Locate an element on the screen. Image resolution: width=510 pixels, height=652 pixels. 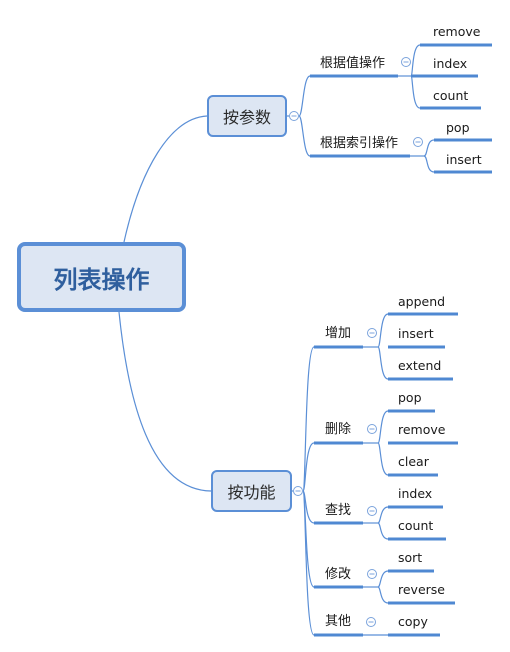
leaf-node: append is located at coordinates (421, 302).